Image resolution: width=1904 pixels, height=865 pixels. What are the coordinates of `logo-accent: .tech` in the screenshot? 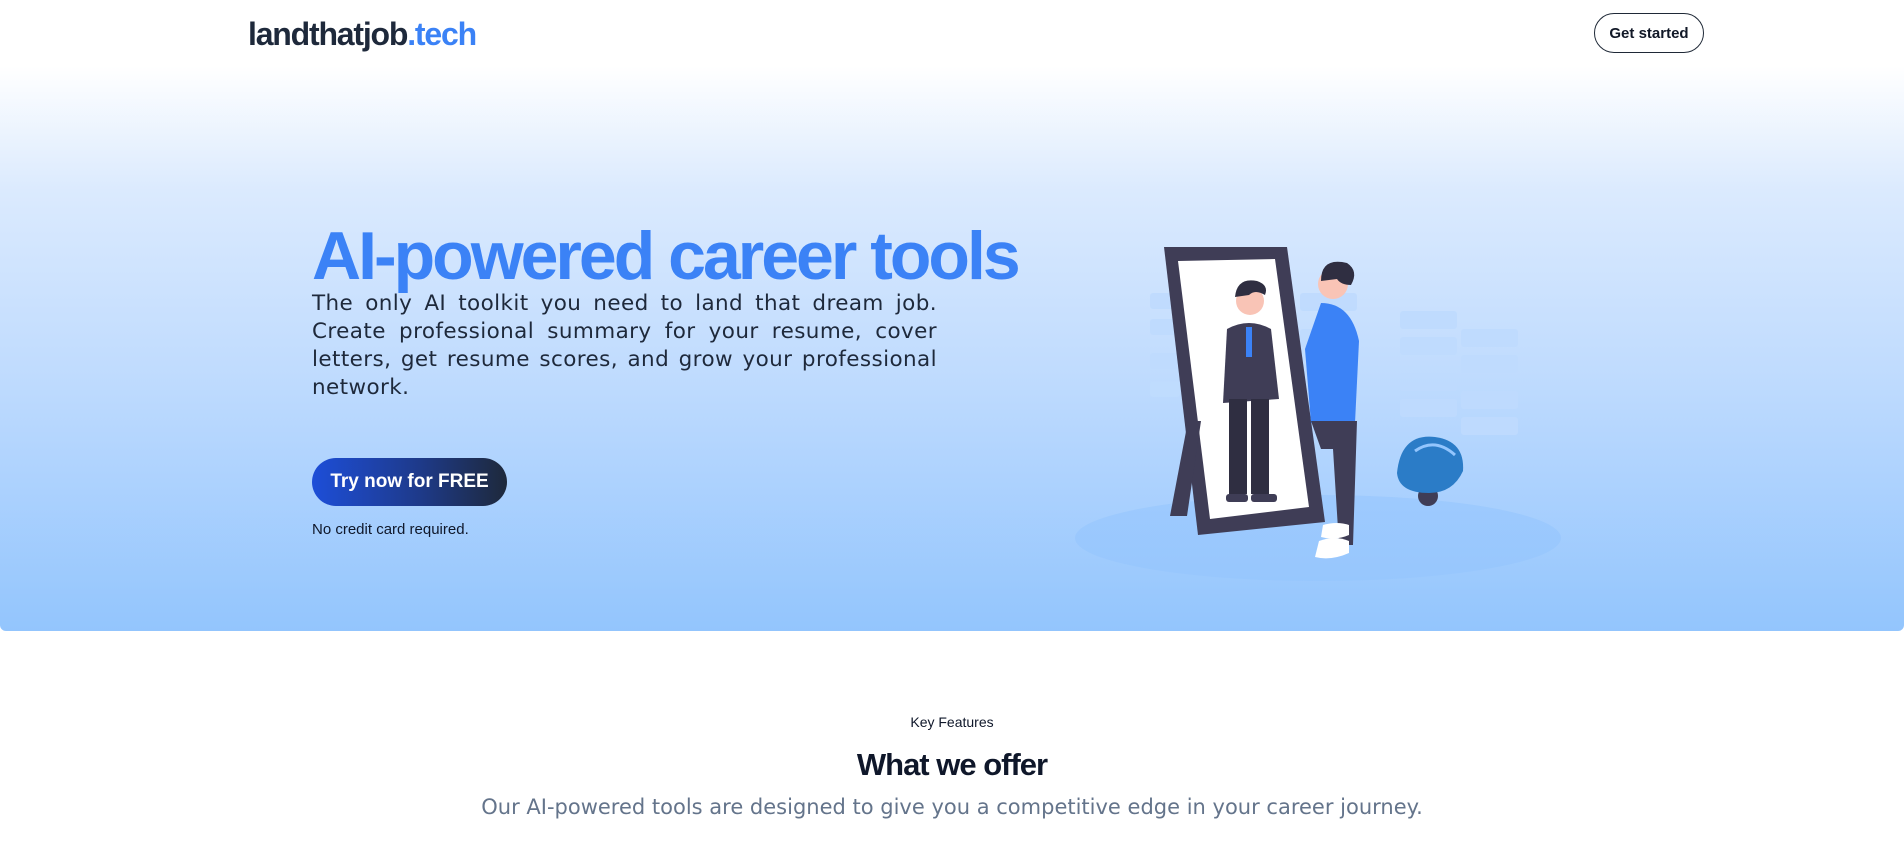 It's located at (442, 34).